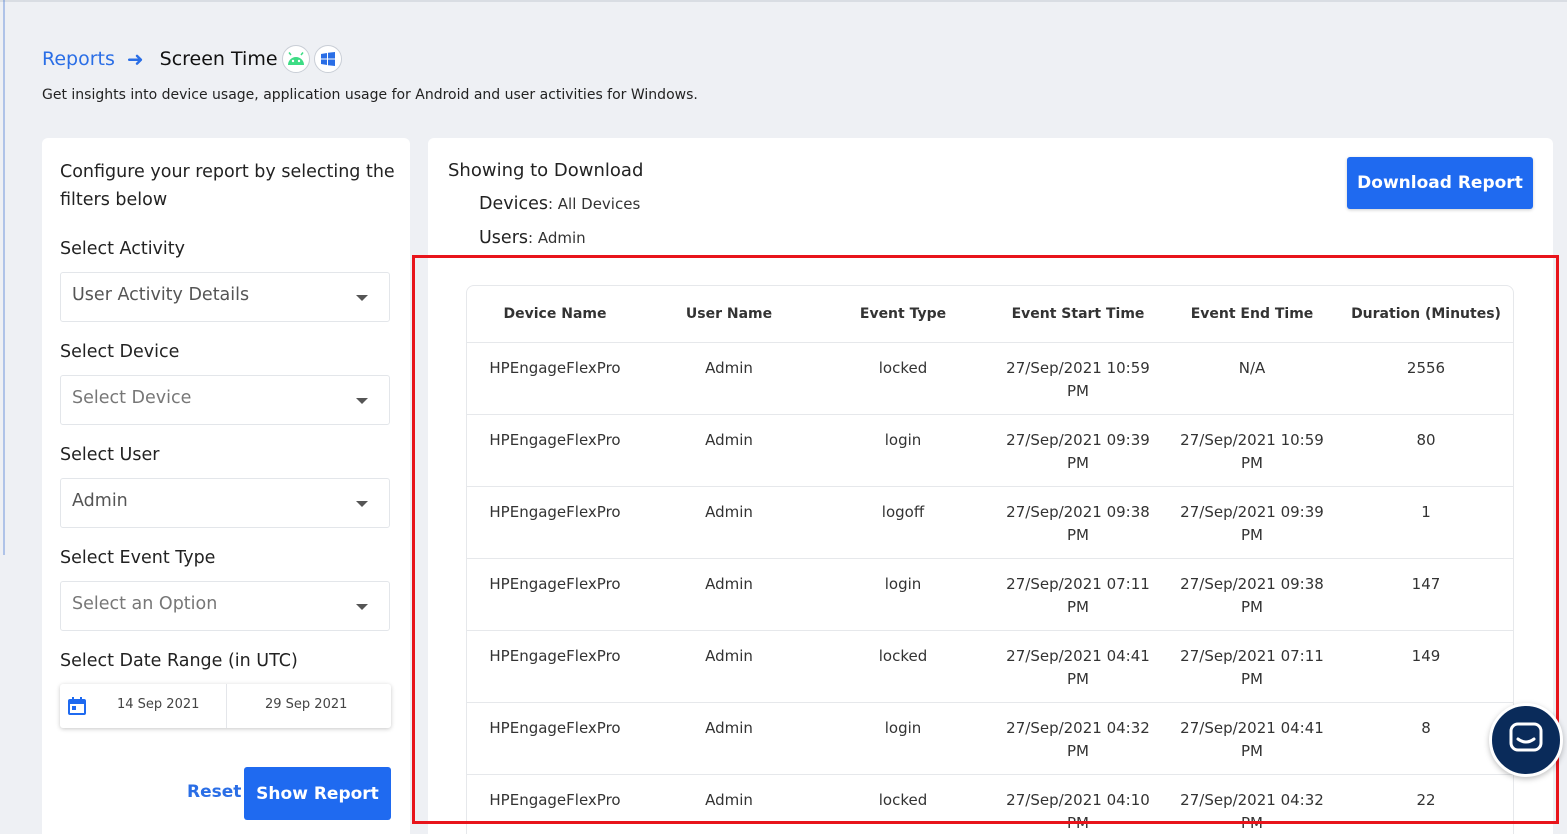  I want to click on users-summary: Users: Admin, so click(532, 238).